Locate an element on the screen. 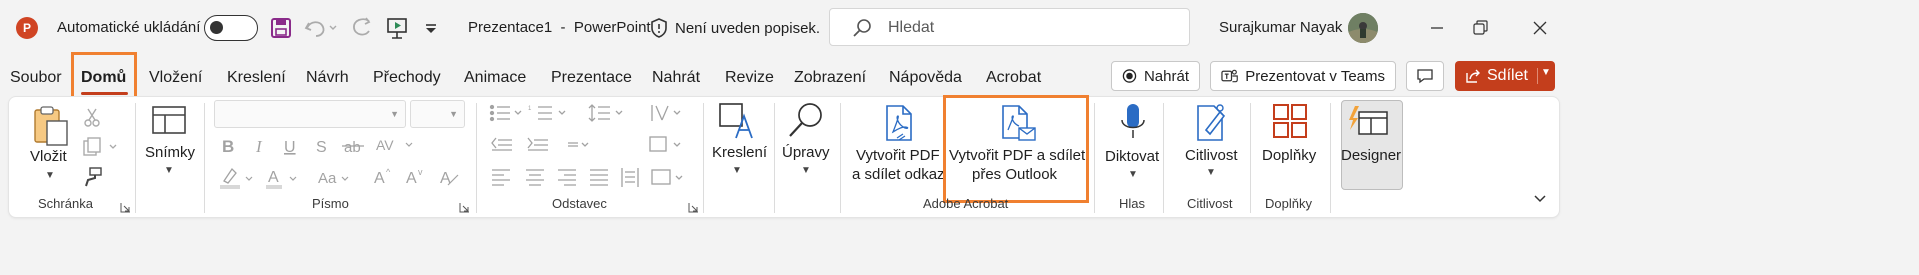 The height and width of the screenshot is (275, 1919). slides-label: Snímky is located at coordinates (170, 152).